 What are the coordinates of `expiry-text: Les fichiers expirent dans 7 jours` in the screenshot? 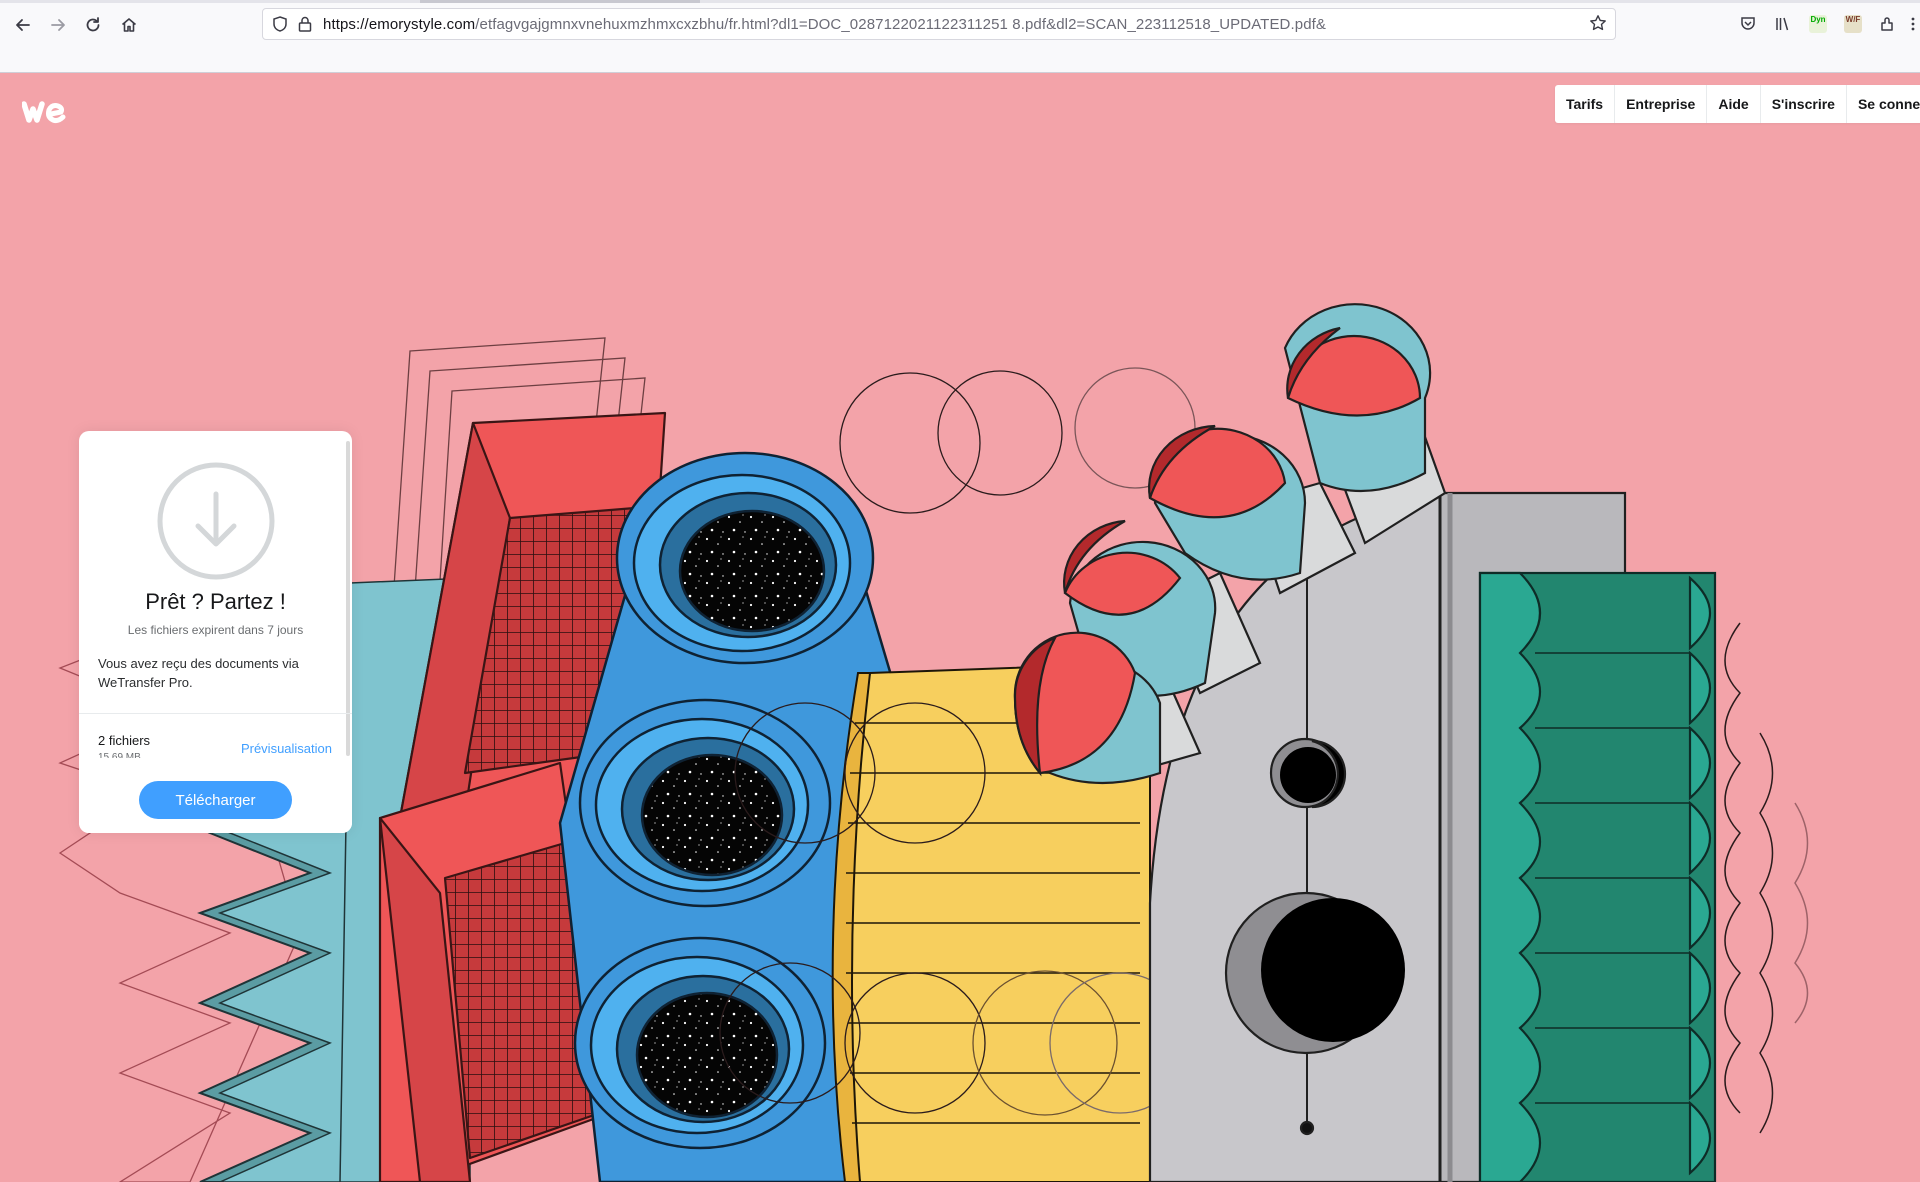 It's located at (215, 630).